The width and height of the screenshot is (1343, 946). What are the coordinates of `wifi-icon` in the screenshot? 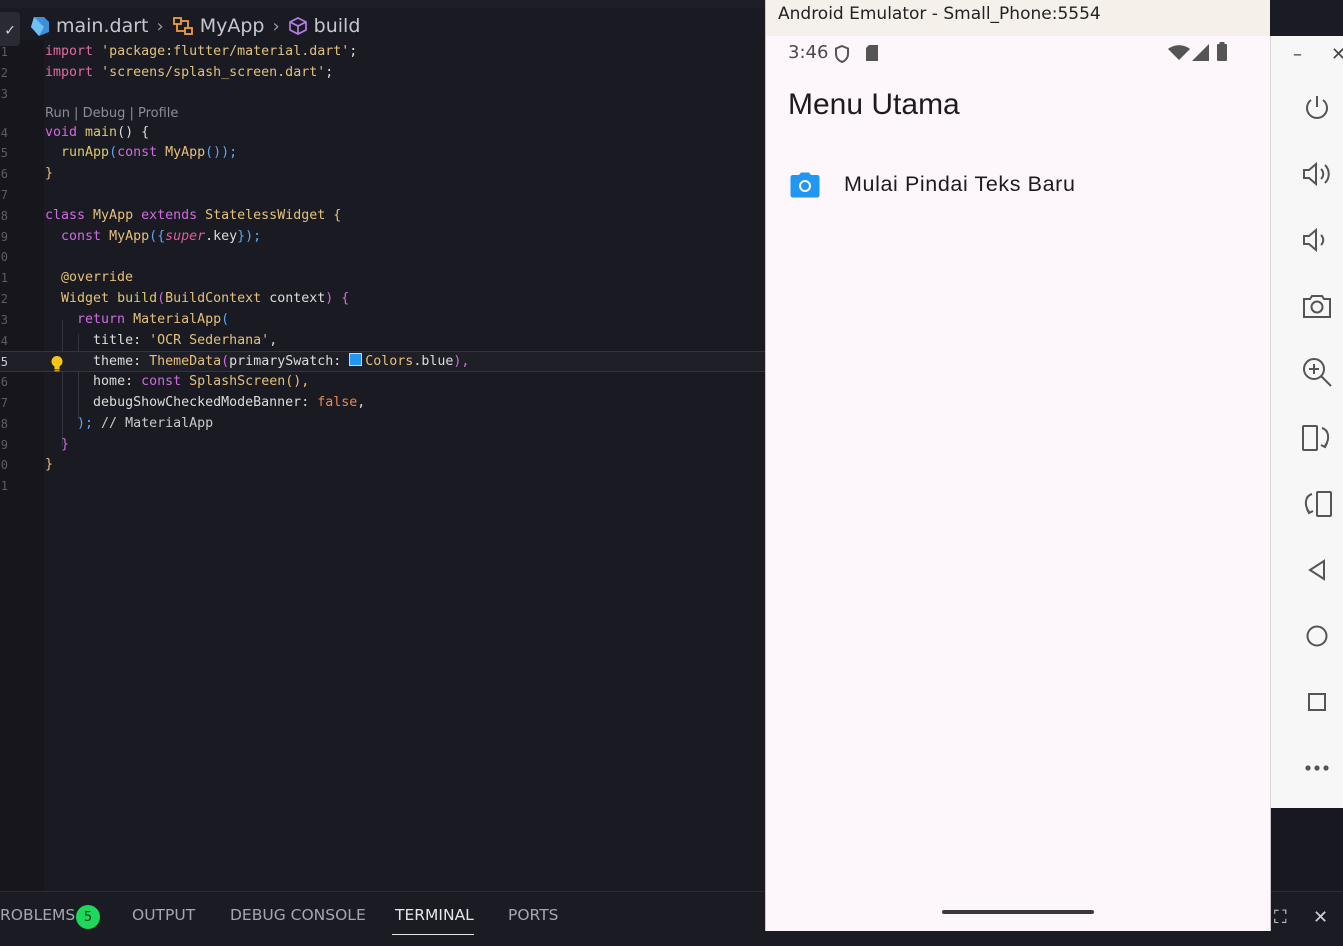 It's located at (1179, 52).